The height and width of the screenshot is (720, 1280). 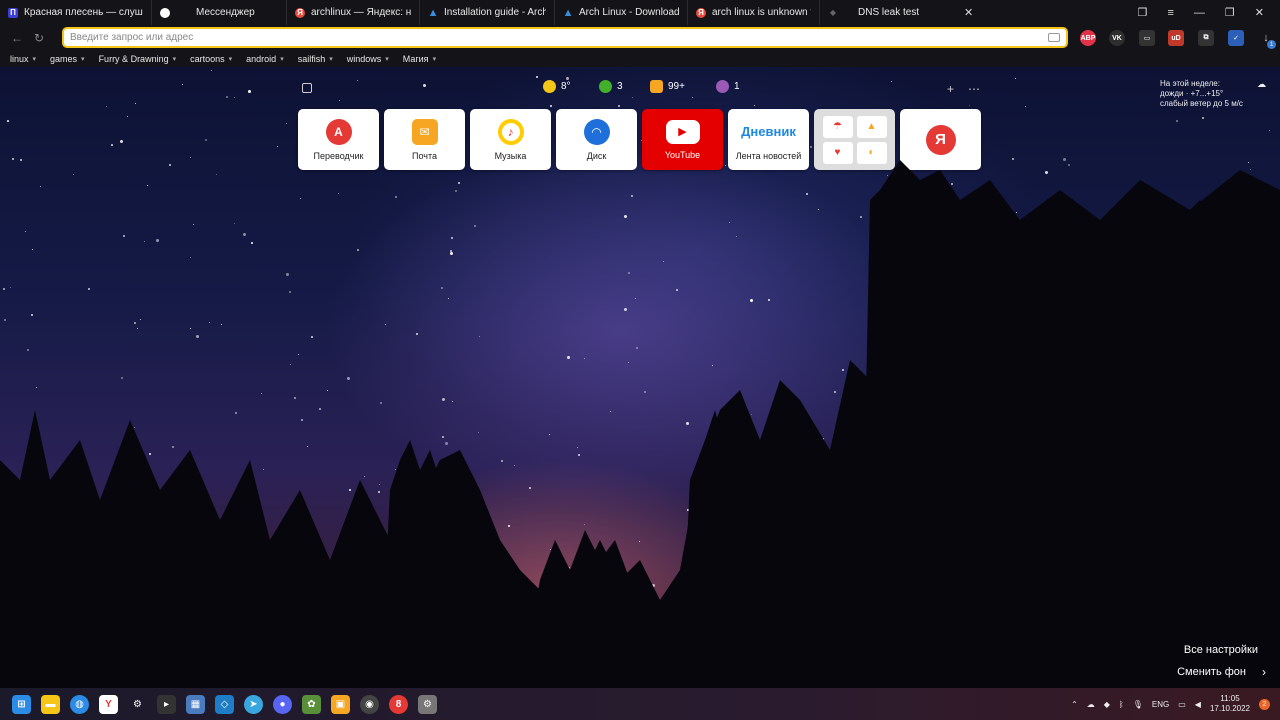 What do you see at coordinates (353, 12) in the screenshot?
I see `tab-3: Я archlinux — Яндекс: нашл` at bounding box center [353, 12].